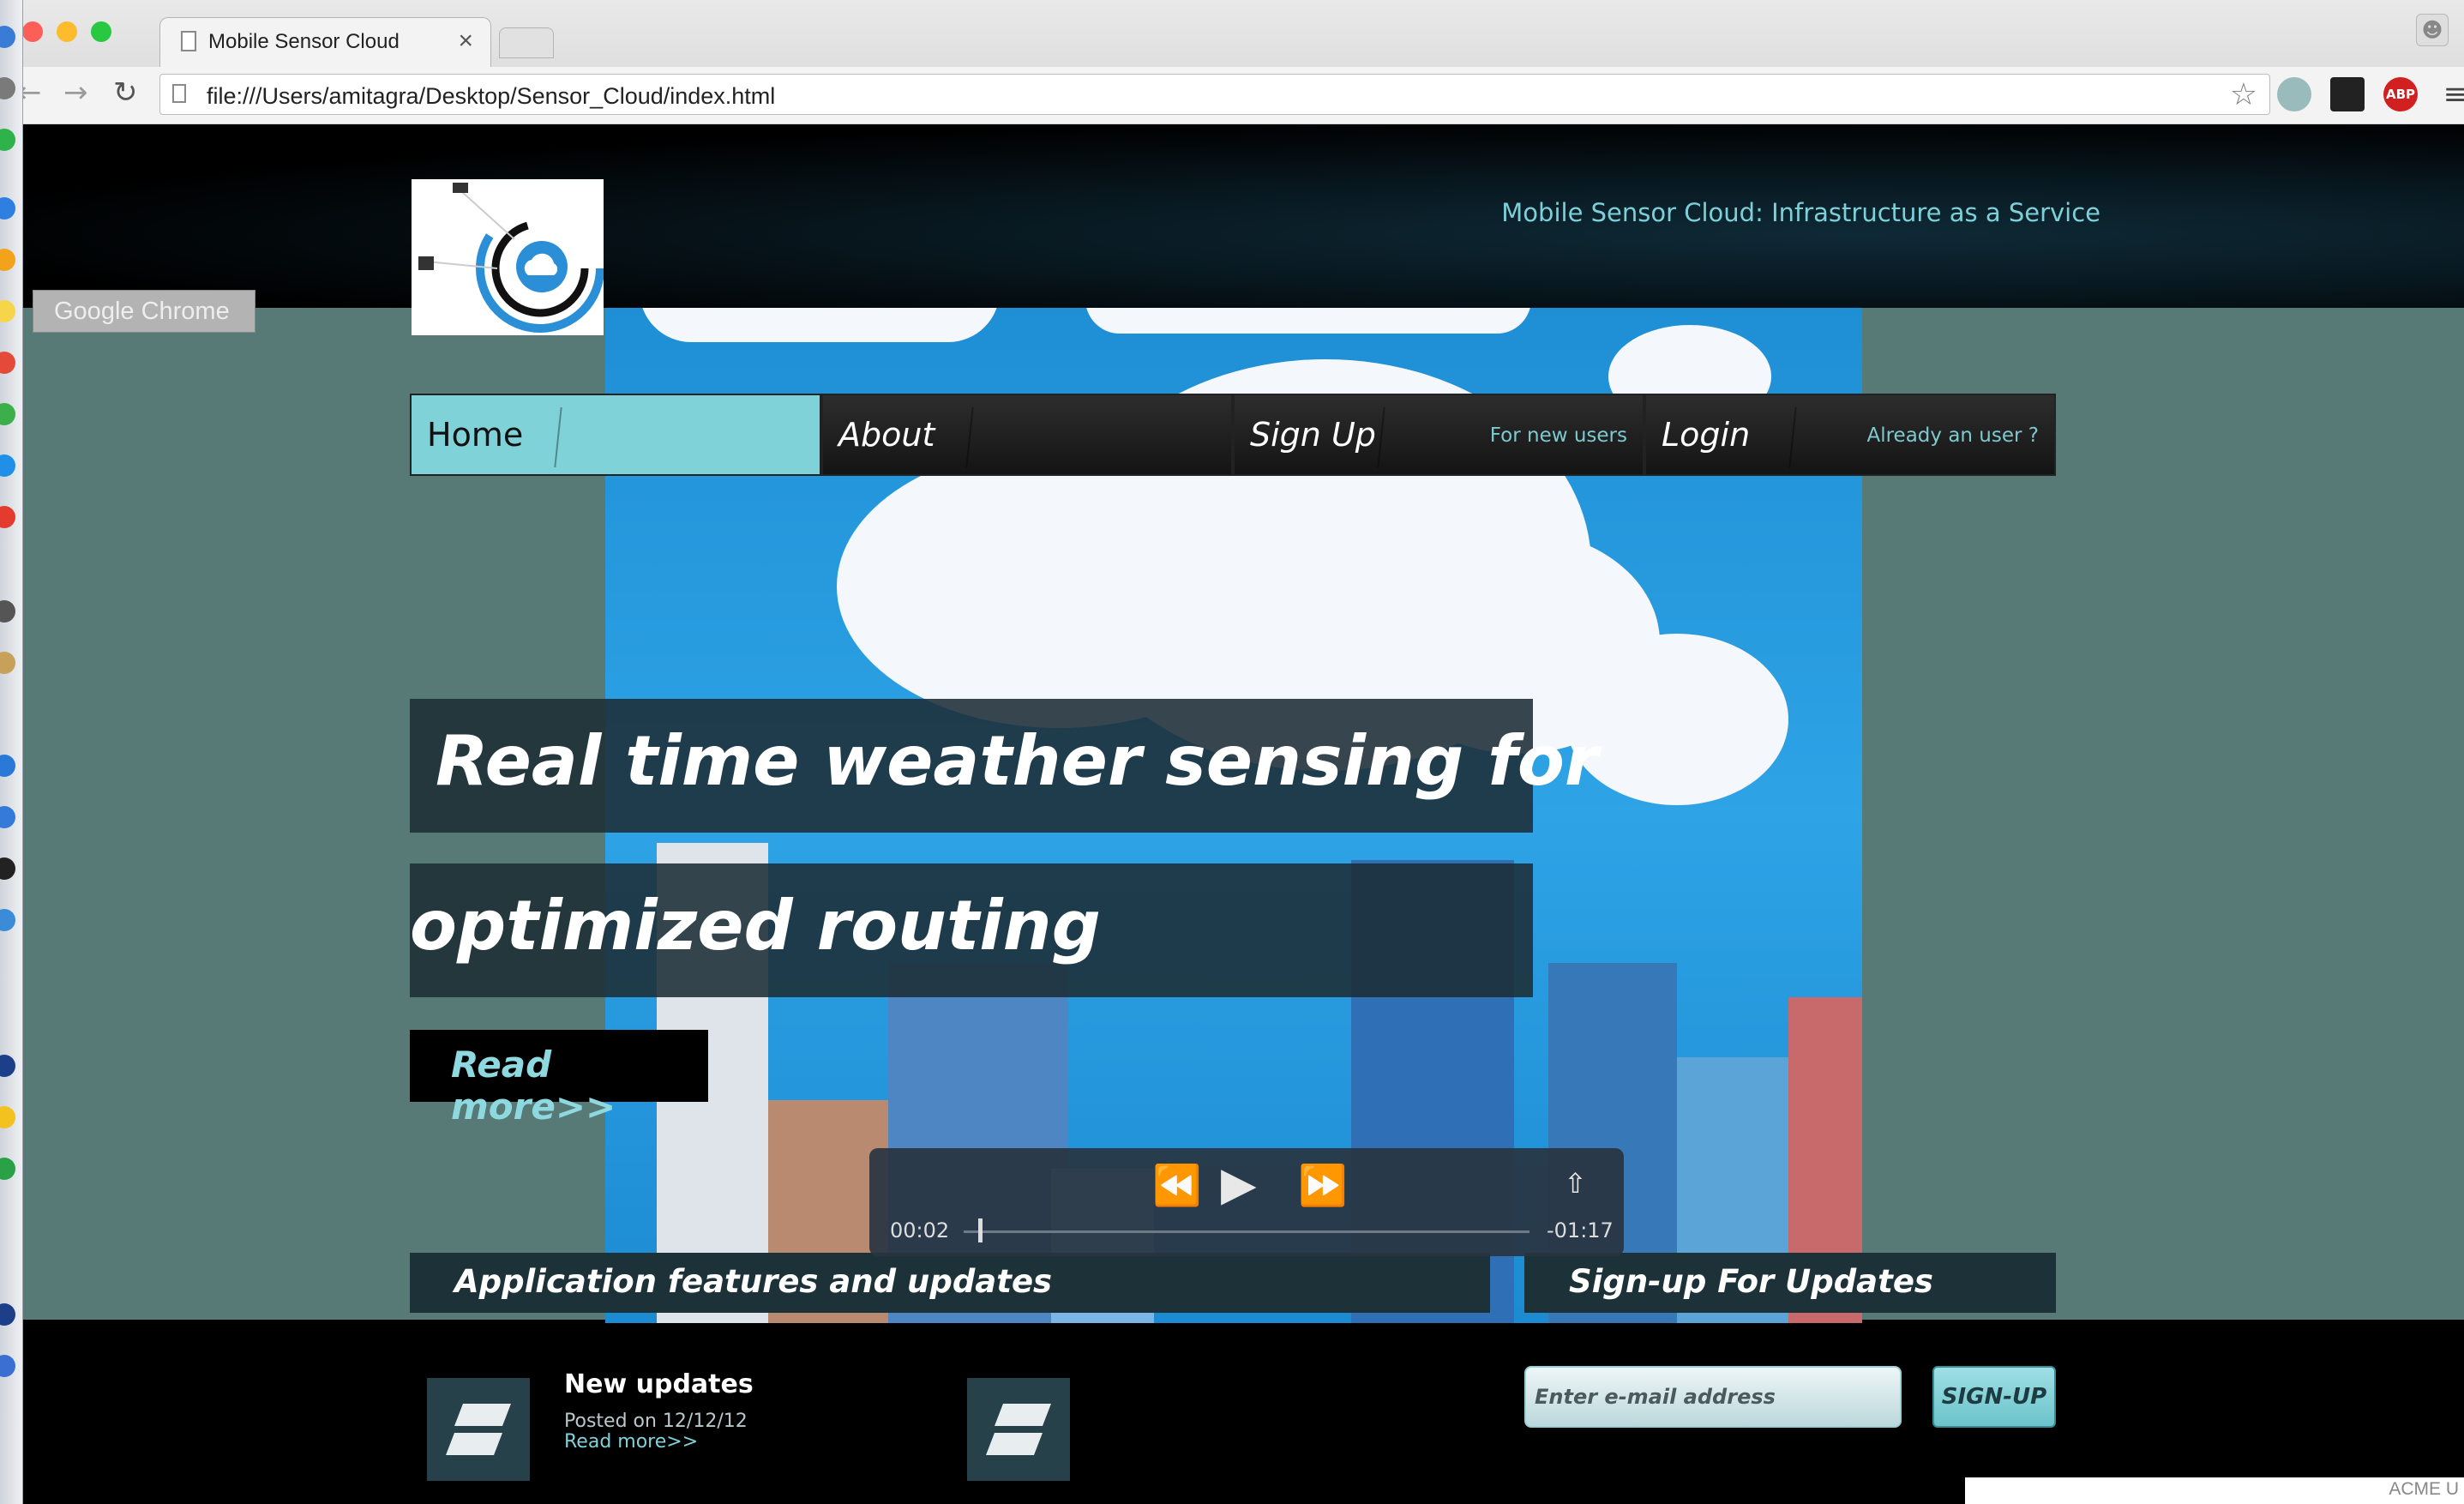 The height and width of the screenshot is (1504, 2464). What do you see at coordinates (511, 258) in the screenshot?
I see `cloud-logo-icon` at bounding box center [511, 258].